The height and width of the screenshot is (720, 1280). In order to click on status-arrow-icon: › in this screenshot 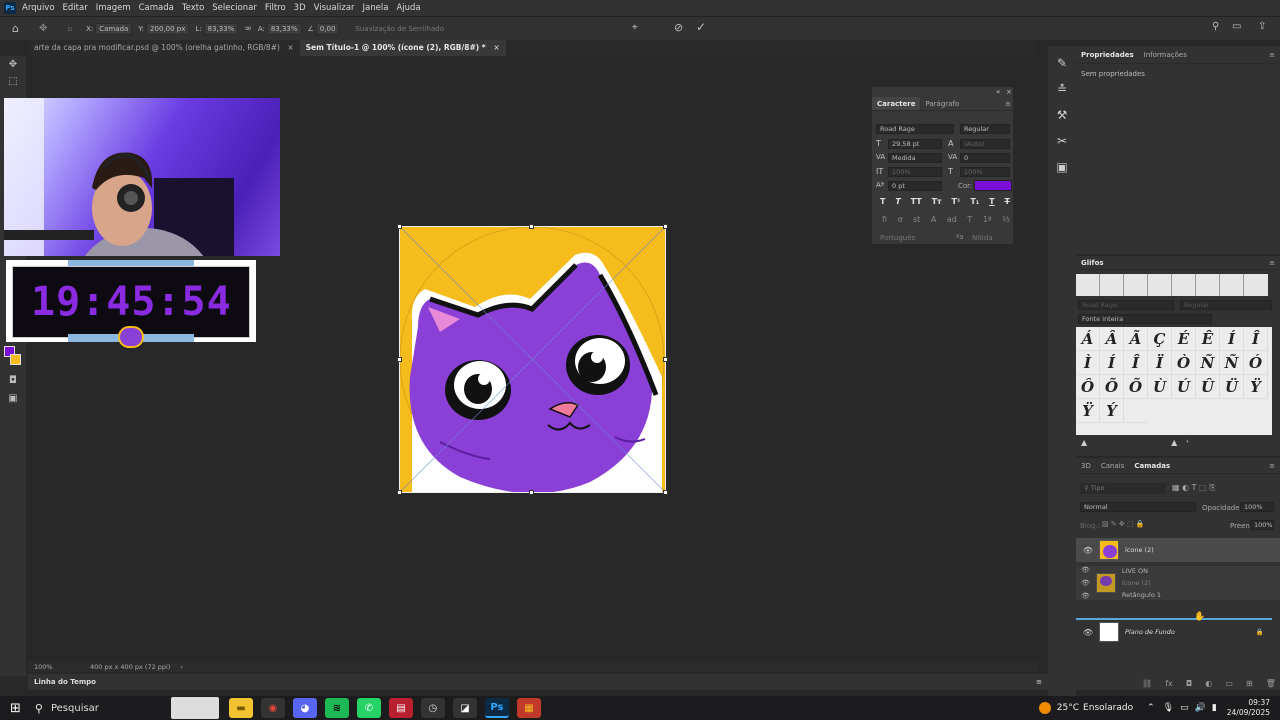, I will do `click(181, 667)`.